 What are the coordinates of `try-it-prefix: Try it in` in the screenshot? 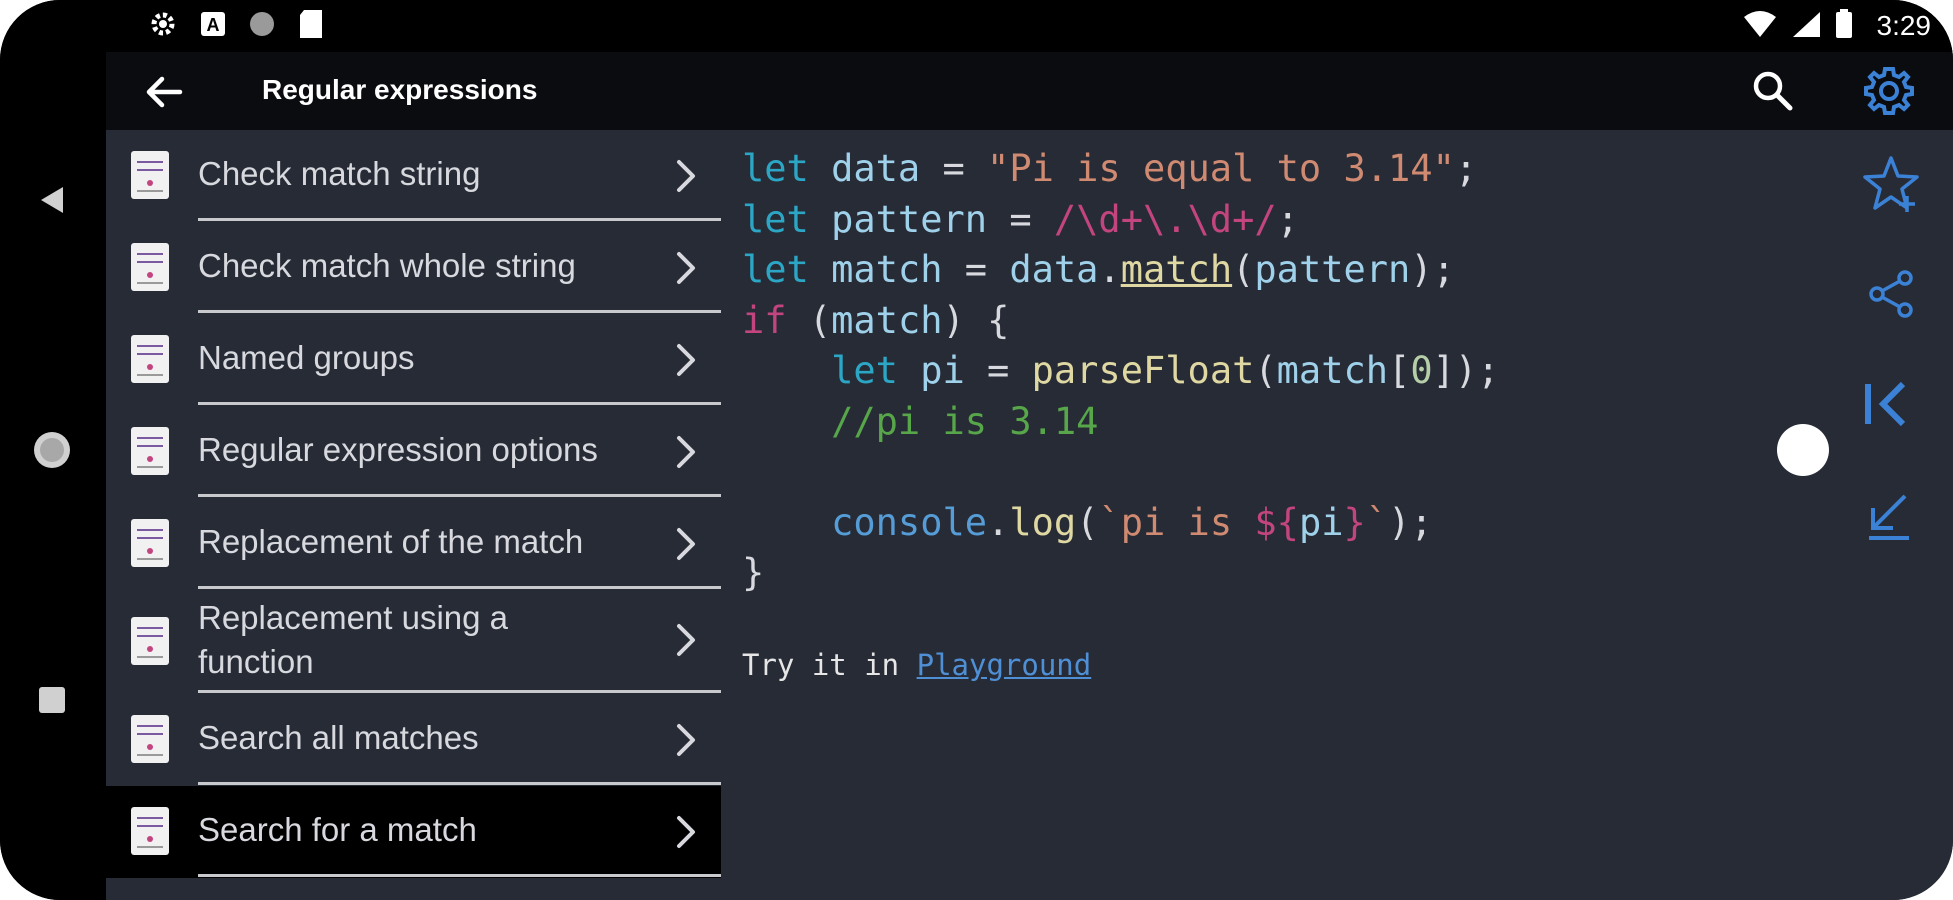 It's located at (829, 665).